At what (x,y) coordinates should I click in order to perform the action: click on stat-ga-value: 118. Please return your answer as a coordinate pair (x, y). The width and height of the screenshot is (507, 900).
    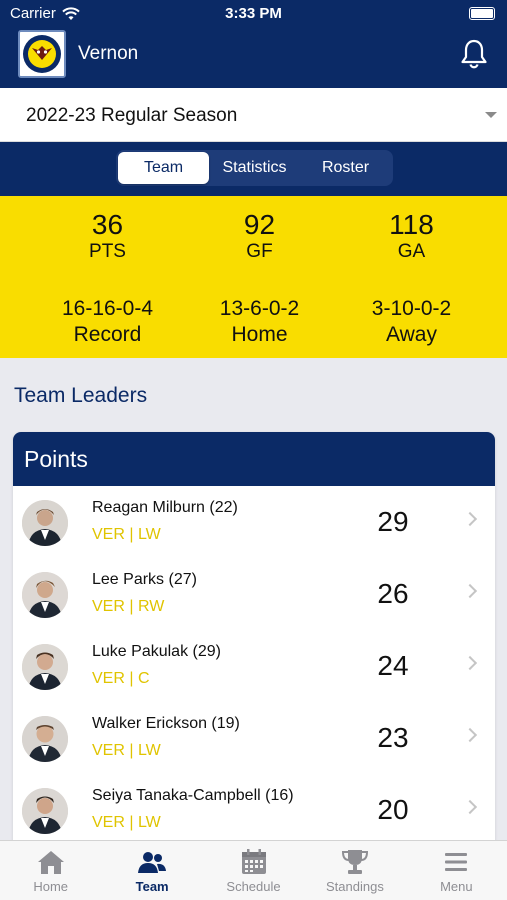
    Looking at the image, I should click on (411, 224).